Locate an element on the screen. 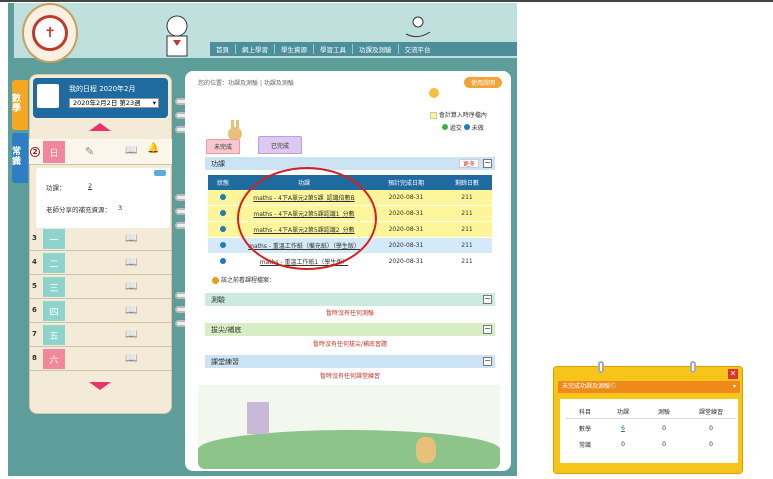 This screenshot has height=479, width=773. classwork-section-header: 課堂練習 − is located at coordinates (350, 361).